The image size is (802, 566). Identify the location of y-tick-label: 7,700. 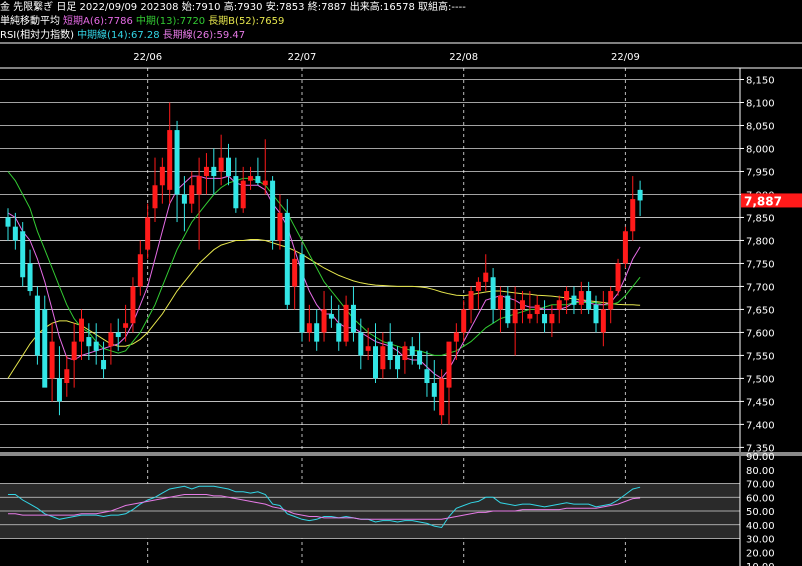
(760, 287).